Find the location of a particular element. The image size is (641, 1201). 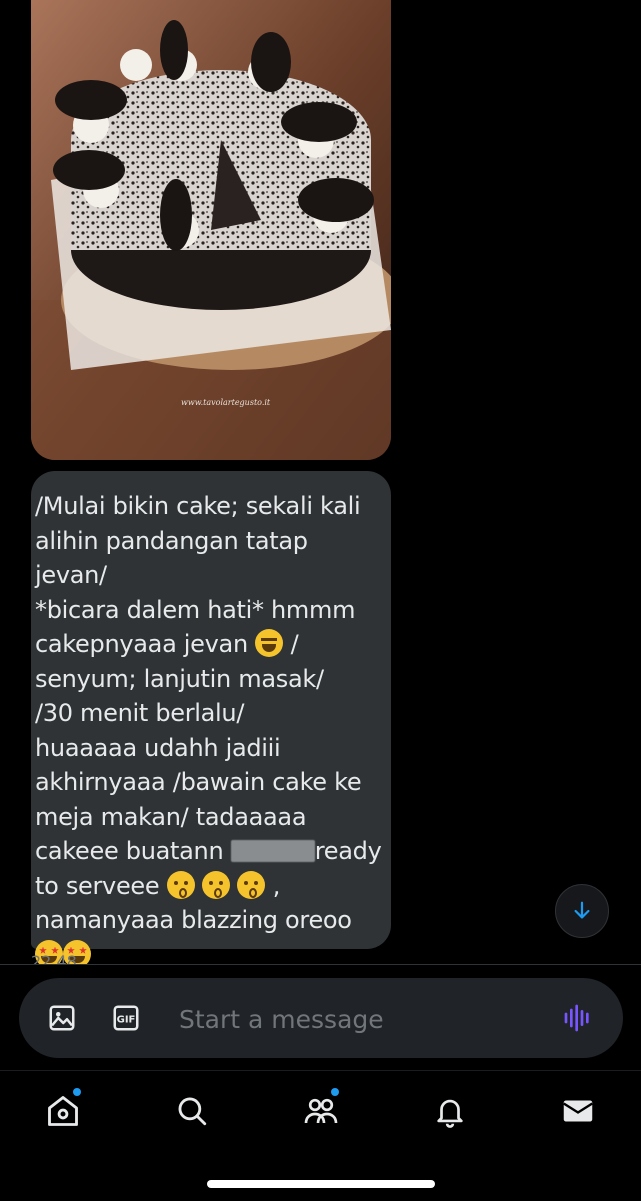

message-line: / is located at coordinates (294, 644).